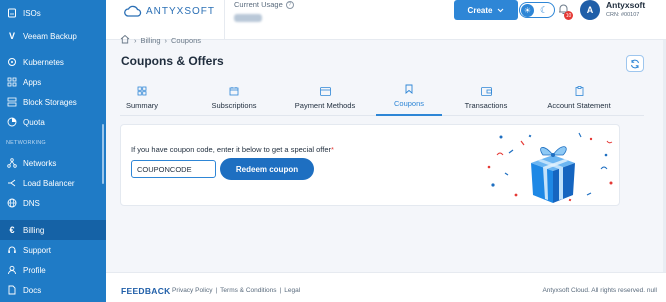 The image size is (666, 302). What do you see at coordinates (53, 82) in the screenshot?
I see `sidebar-item-apps: Apps` at bounding box center [53, 82].